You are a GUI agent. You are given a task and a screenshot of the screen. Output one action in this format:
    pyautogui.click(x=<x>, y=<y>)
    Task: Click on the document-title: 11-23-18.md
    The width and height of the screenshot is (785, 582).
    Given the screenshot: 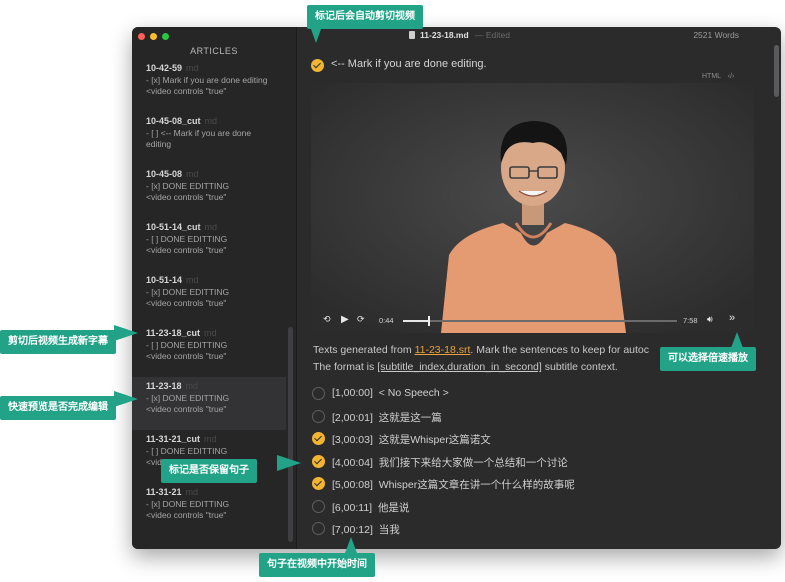 What is the action you would take?
    pyautogui.click(x=444, y=35)
    